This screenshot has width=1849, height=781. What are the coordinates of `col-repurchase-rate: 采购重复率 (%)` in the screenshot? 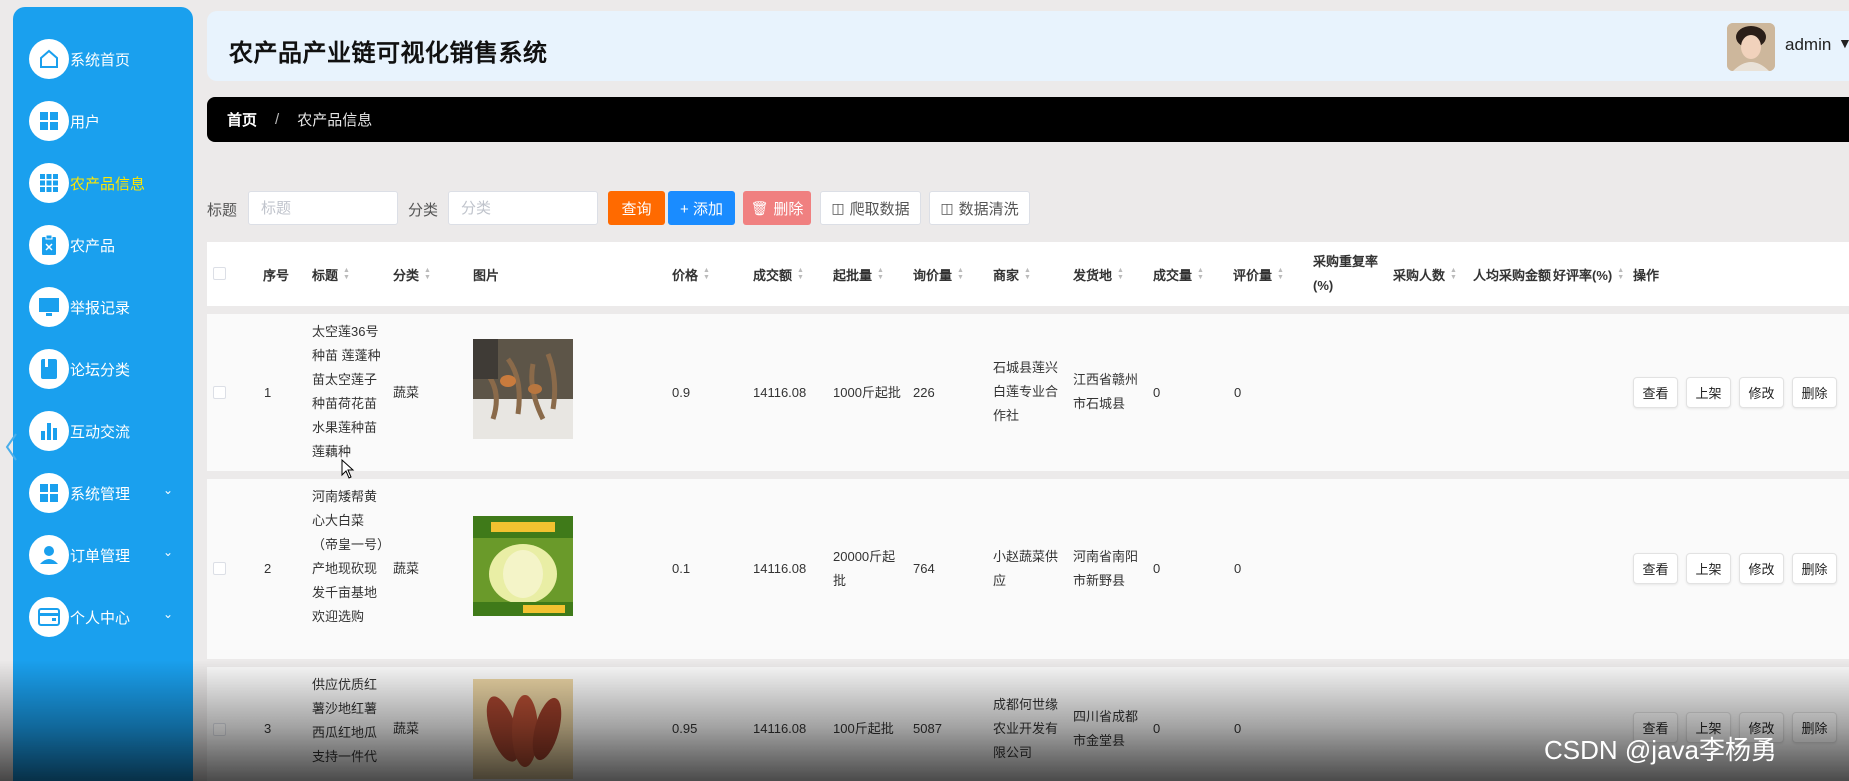 It's located at (1345, 274).